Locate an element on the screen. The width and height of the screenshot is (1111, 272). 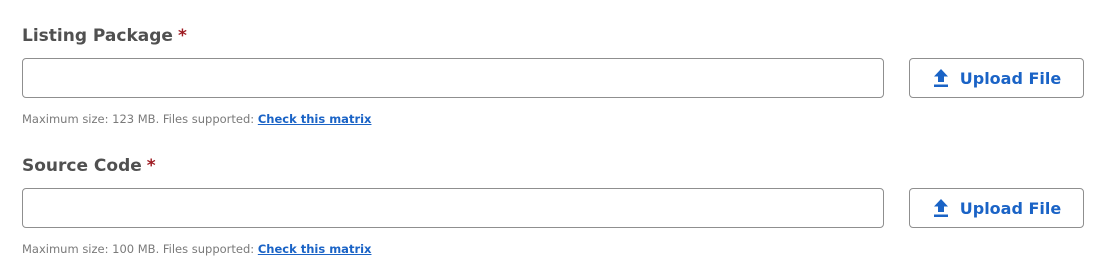
listing-package-label: Listing Package * is located at coordinates (104, 36).